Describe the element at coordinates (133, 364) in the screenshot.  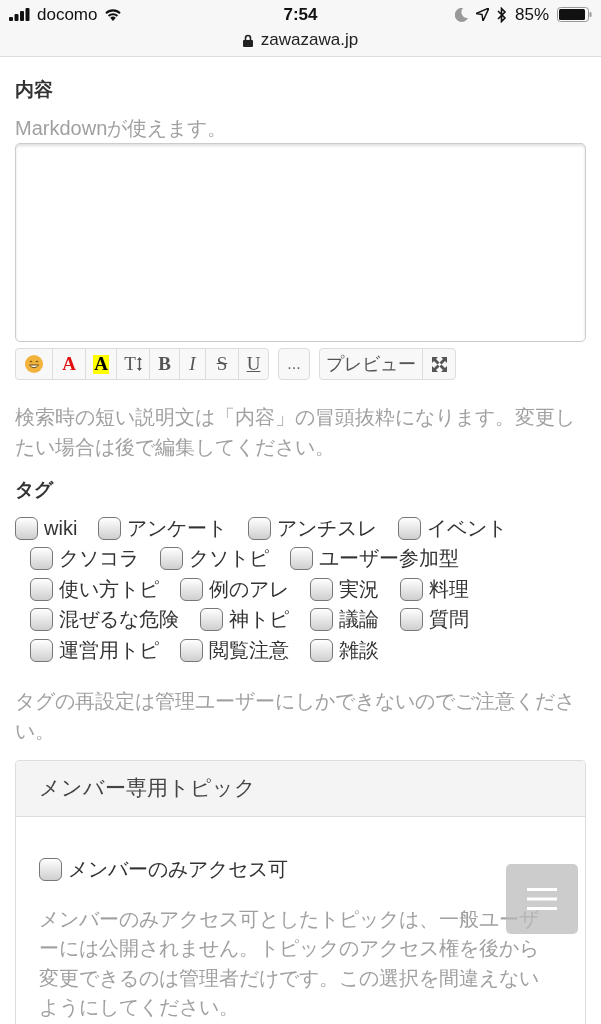
I see `font-size-button: T` at that location.